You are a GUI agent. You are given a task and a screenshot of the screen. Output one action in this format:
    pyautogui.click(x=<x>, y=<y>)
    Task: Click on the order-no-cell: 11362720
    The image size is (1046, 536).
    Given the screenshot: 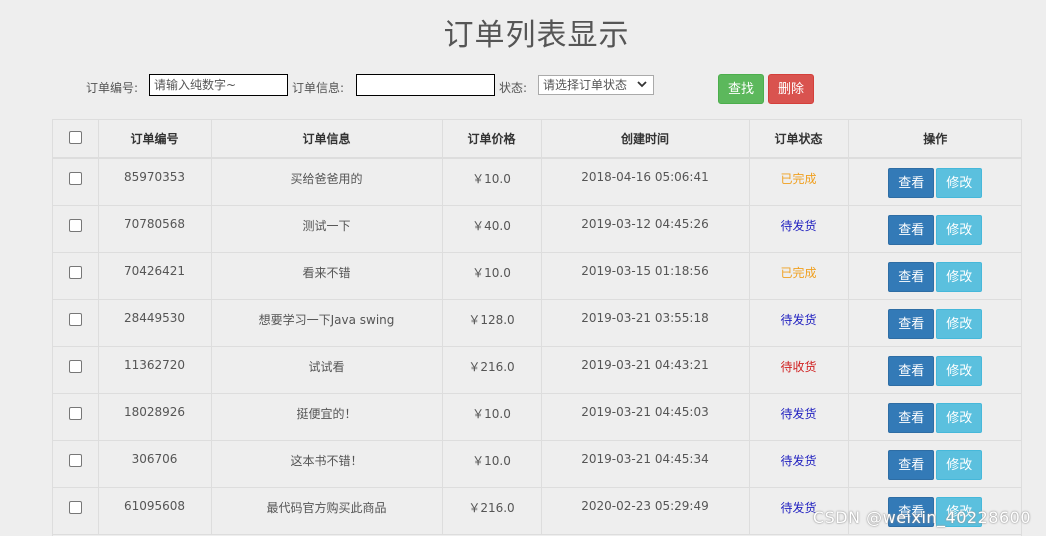 What is the action you would take?
    pyautogui.click(x=155, y=370)
    